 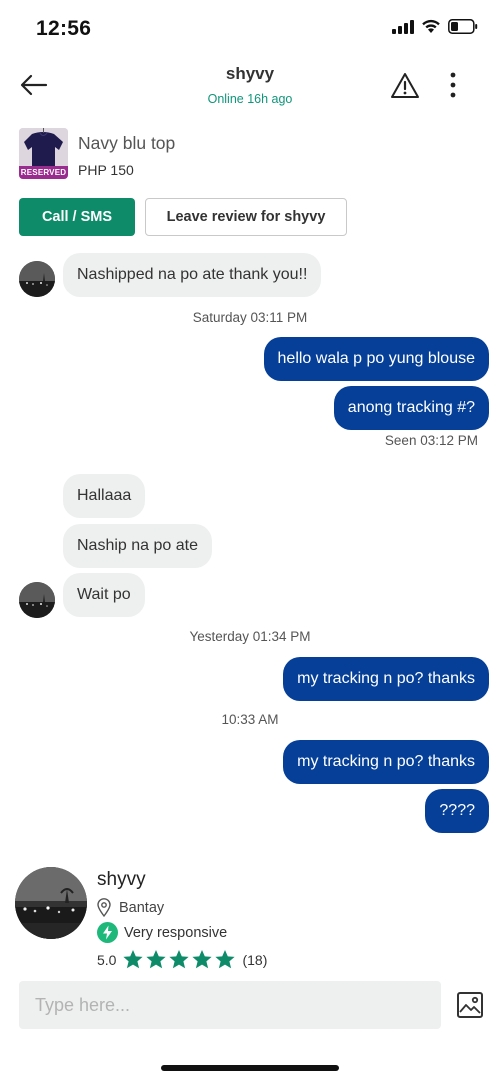 I want to click on chat-header: shyvy Online 16h ago, so click(x=250, y=87).